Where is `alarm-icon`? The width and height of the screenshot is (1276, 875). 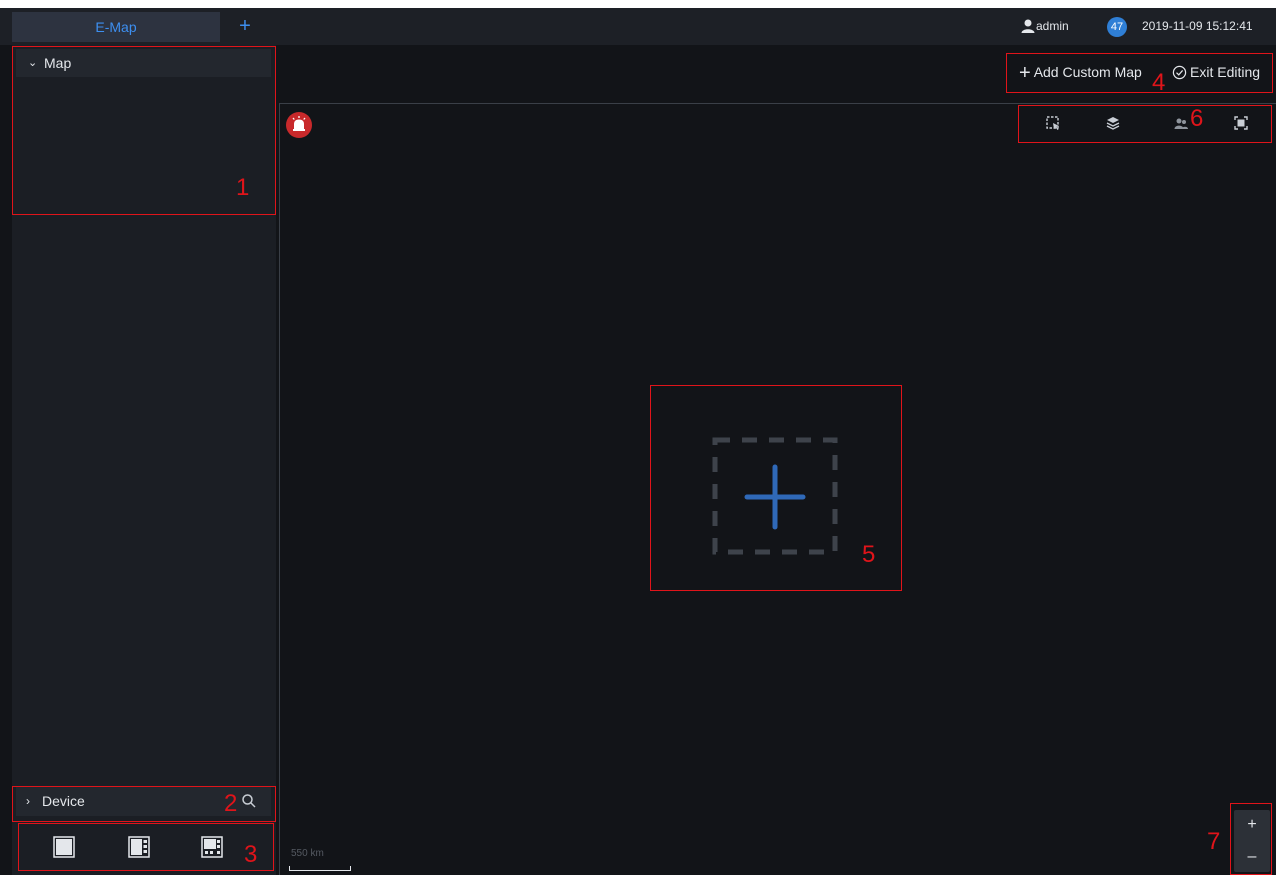 alarm-icon is located at coordinates (299, 123).